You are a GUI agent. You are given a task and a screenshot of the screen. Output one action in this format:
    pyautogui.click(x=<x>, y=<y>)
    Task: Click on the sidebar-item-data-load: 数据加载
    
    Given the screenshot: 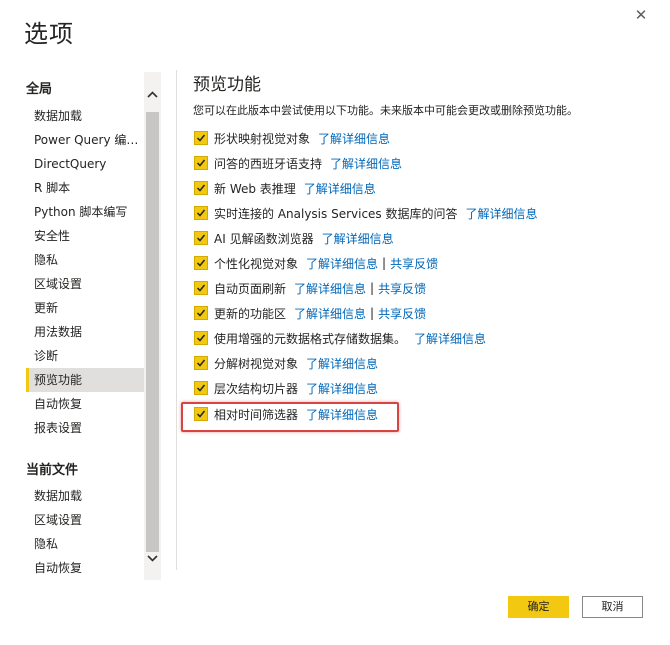 What is the action you would take?
    pyautogui.click(x=85, y=116)
    